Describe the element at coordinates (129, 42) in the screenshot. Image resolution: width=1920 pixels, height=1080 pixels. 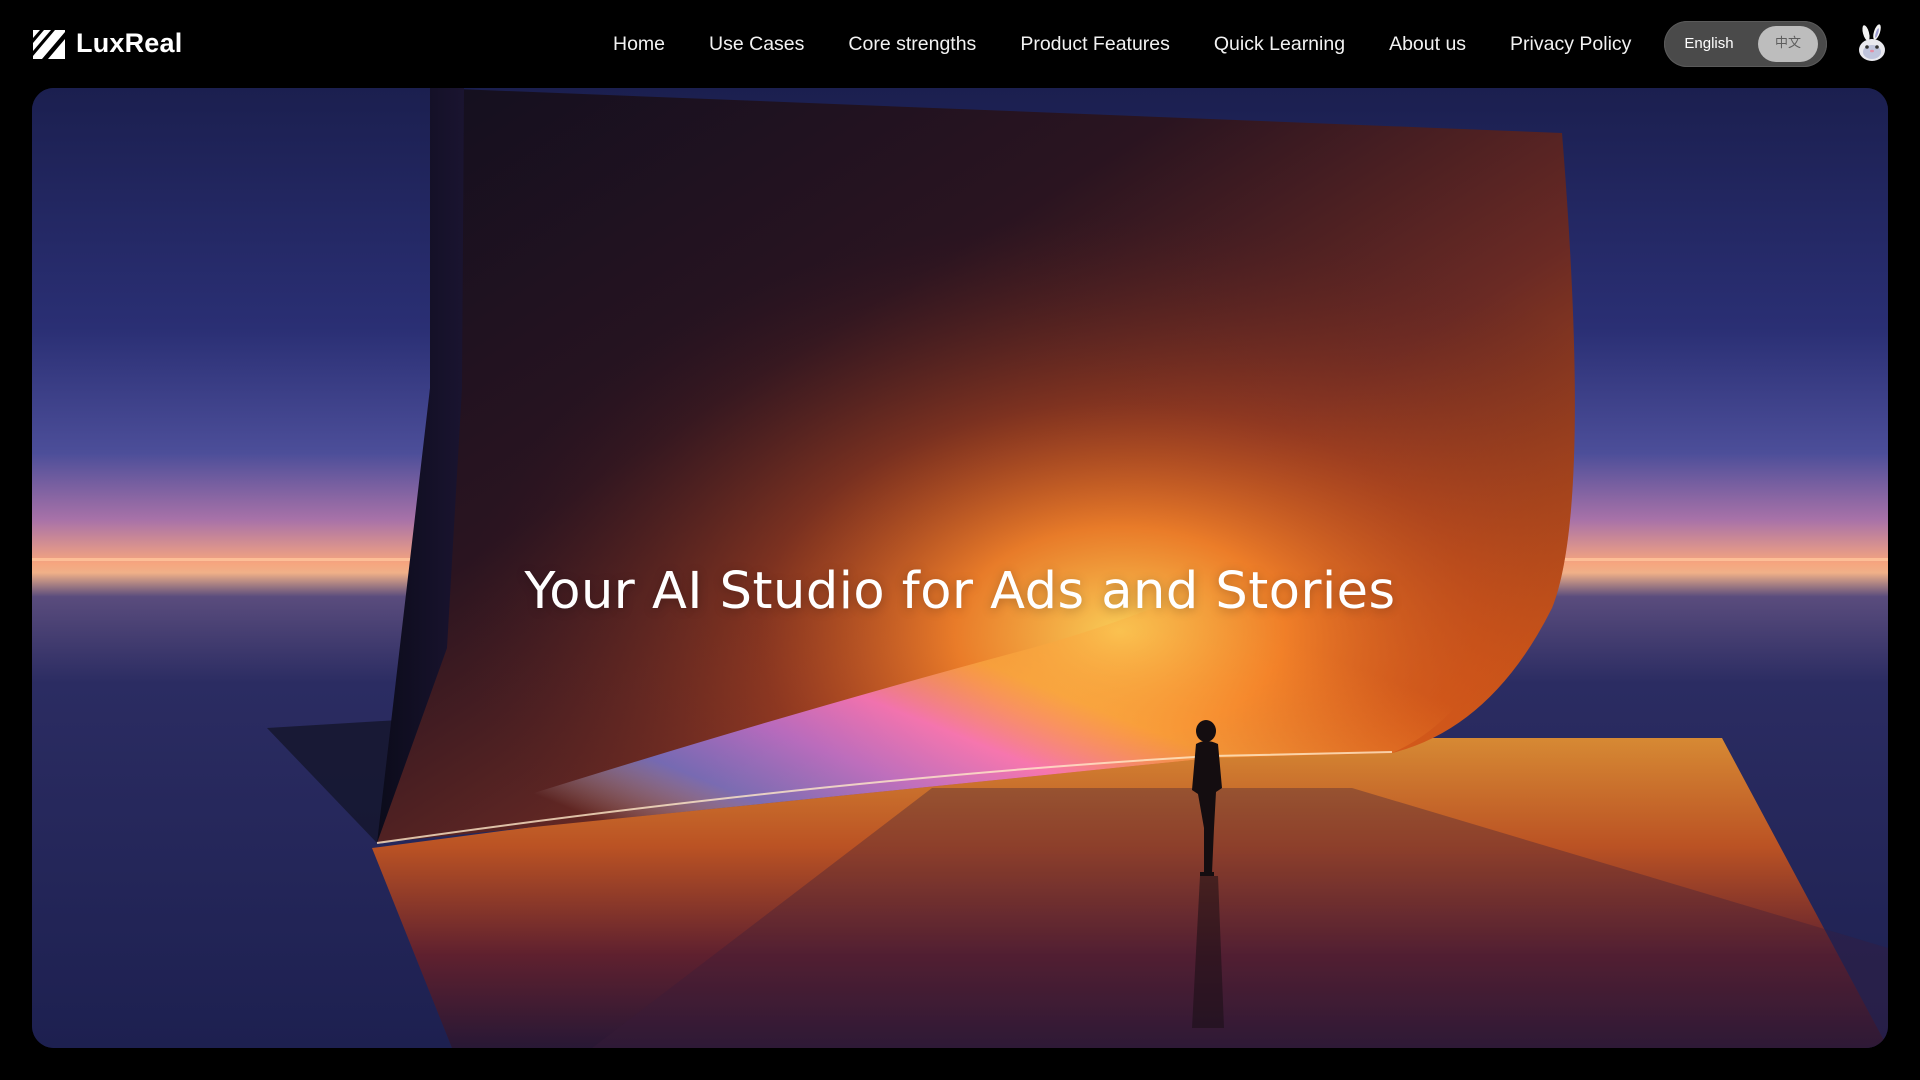
I see `brand-name: LuxReal` at that location.